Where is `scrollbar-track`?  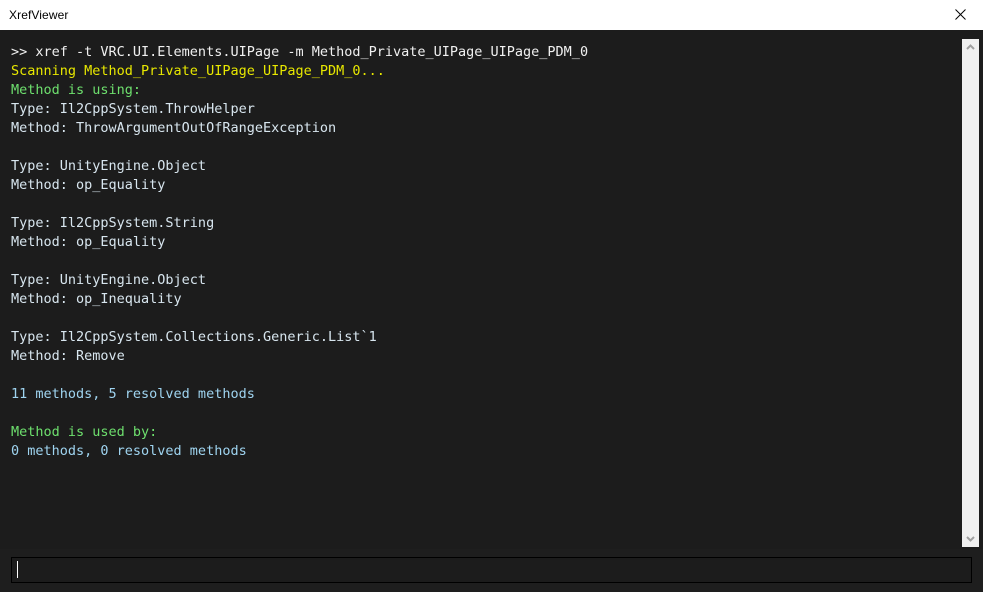
scrollbar-track is located at coordinates (970, 293).